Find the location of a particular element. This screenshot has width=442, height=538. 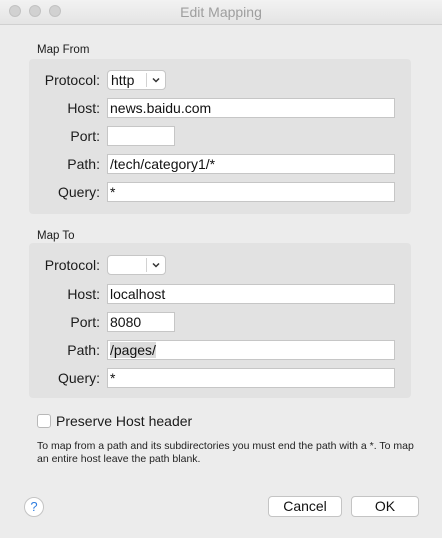

map-to-query-field: * is located at coordinates (251, 378).